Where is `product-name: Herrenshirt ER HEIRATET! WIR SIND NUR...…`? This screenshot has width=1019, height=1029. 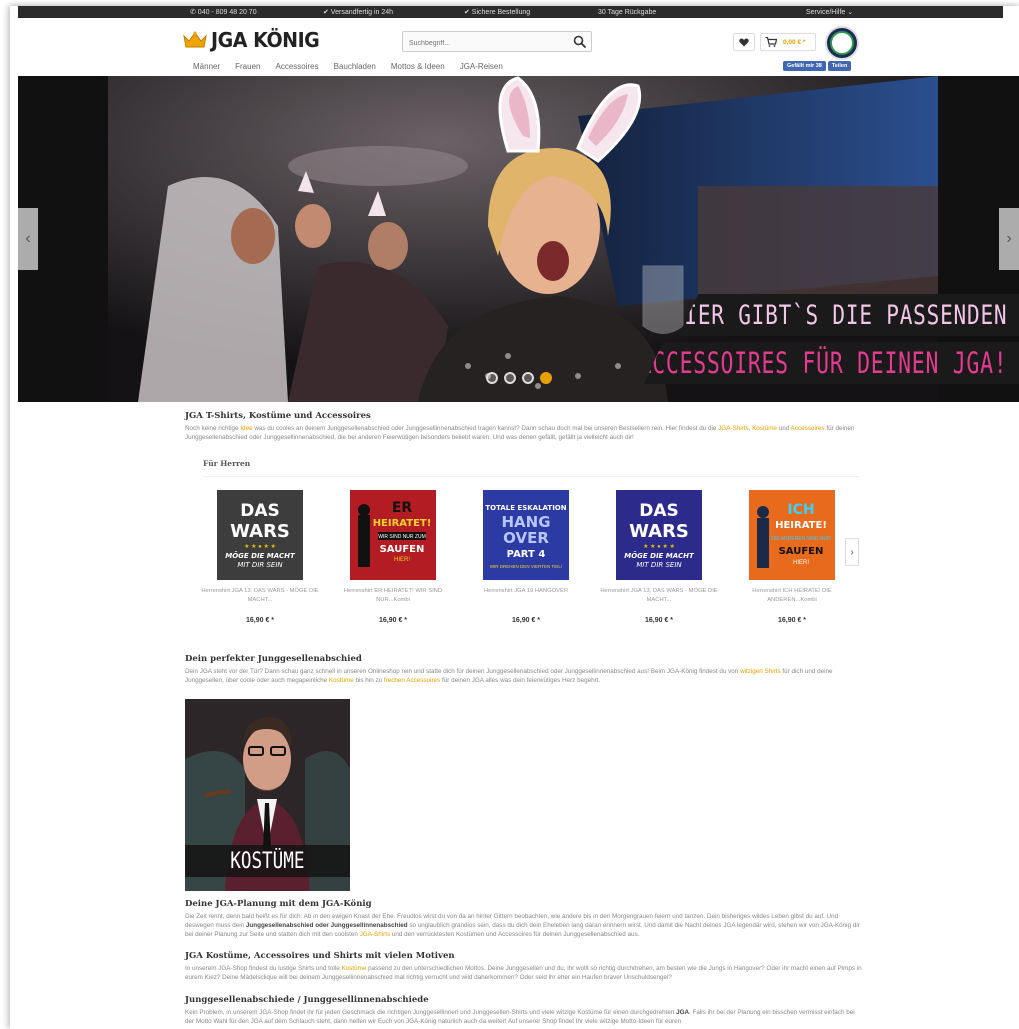 product-name: Herrenshirt ER HEIRATET! WIR SIND NUR...… is located at coordinates (393, 597).